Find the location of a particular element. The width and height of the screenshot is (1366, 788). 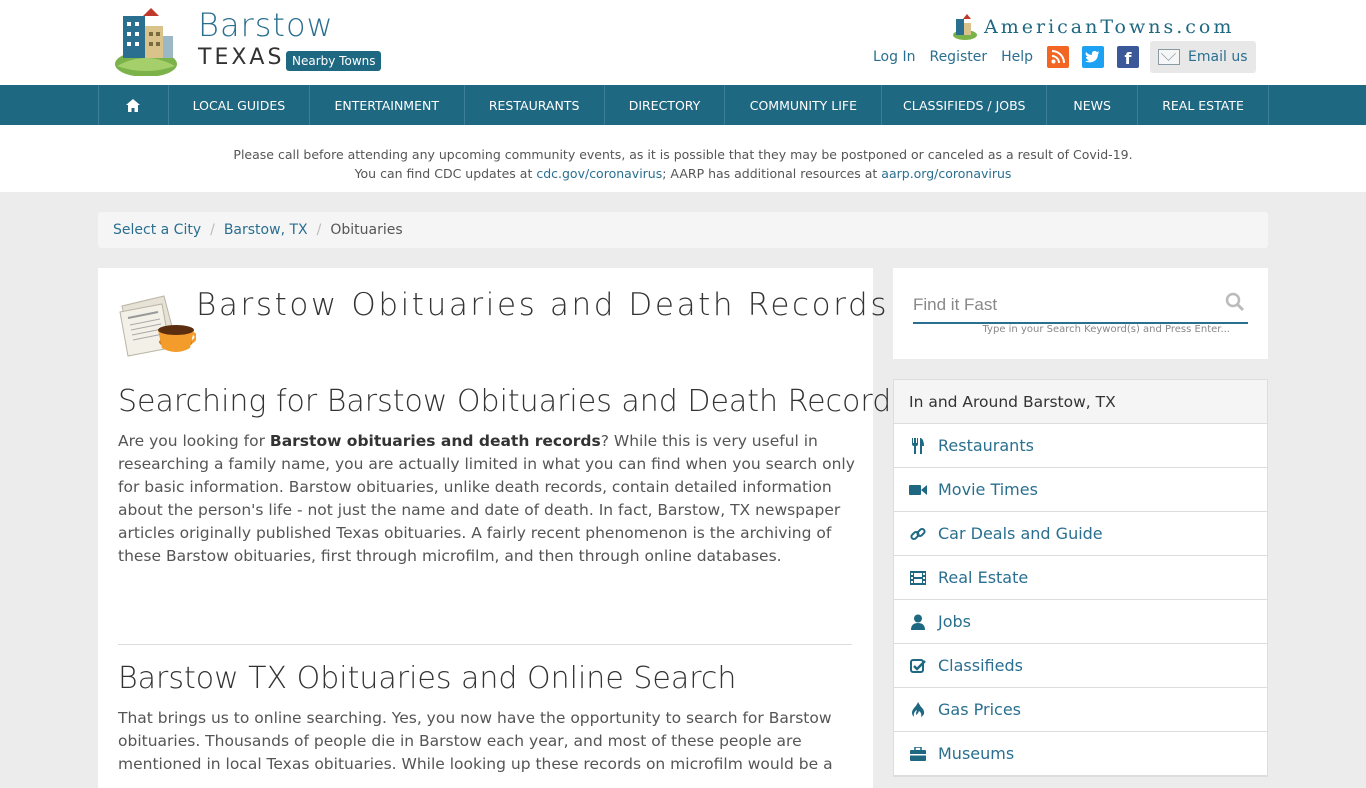

city-logo-icon is located at coordinates (146, 41).